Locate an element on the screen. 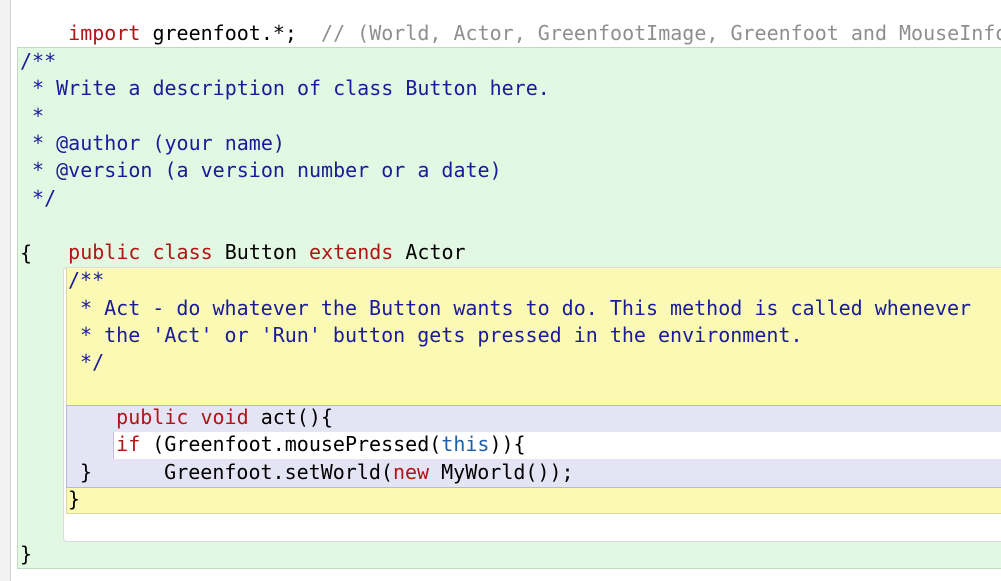 This screenshot has height=581, width=1001. class-open-brace: { is located at coordinates (26, 253).